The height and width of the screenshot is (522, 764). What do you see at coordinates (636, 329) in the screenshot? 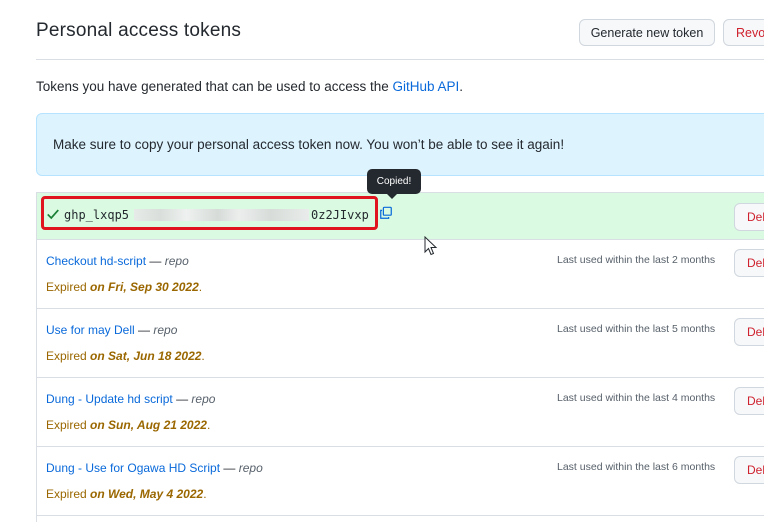
I see `token-last-used: Last used within the last 5 months` at bounding box center [636, 329].